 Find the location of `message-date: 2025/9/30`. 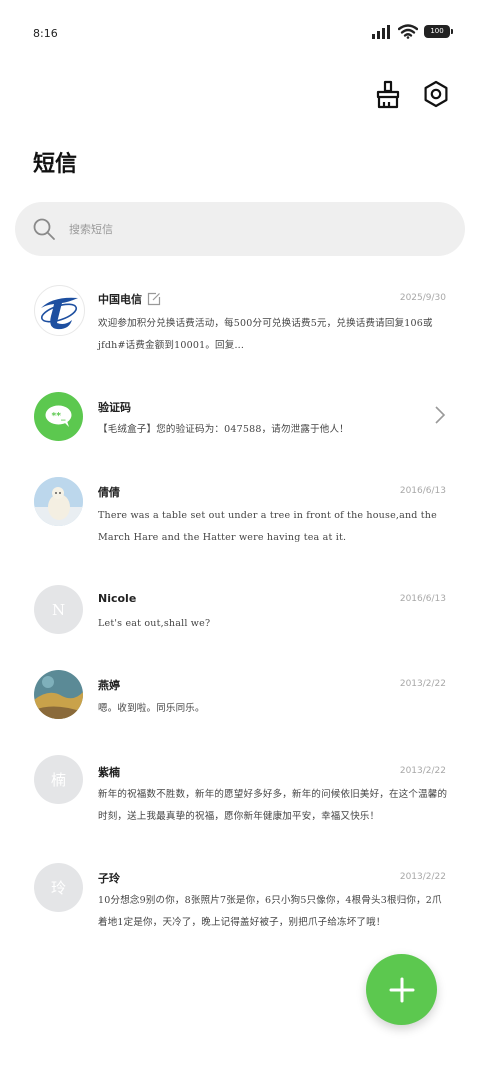

message-date: 2025/9/30 is located at coordinates (422, 298).